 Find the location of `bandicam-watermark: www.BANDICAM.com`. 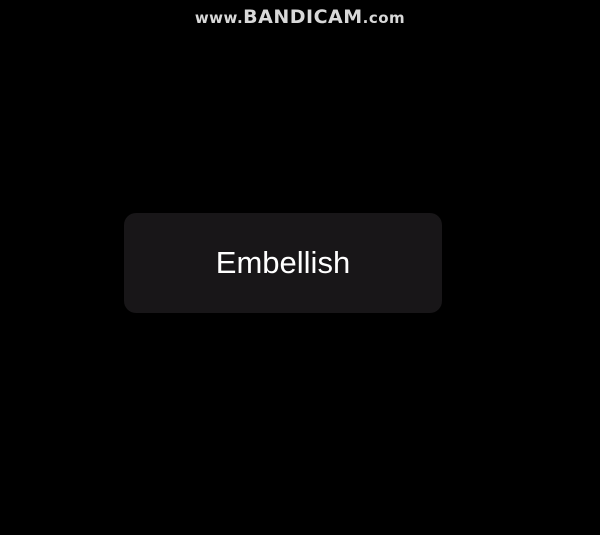

bandicam-watermark: www.BANDICAM.com is located at coordinates (300, 17).